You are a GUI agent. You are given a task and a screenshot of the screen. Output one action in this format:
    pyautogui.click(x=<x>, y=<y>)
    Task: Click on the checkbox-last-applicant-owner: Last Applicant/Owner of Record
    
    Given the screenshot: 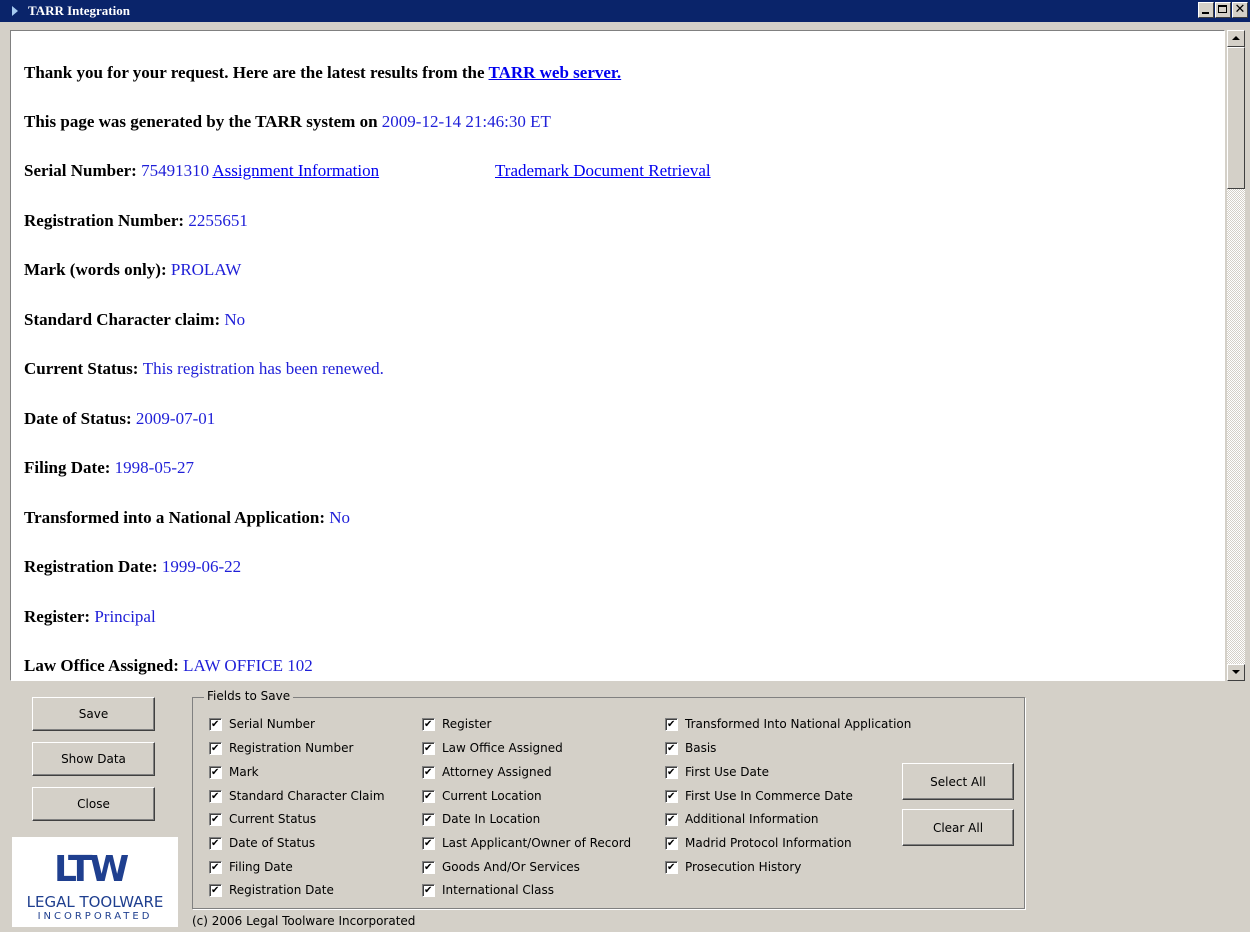 What is the action you would take?
    pyautogui.click(x=526, y=843)
    